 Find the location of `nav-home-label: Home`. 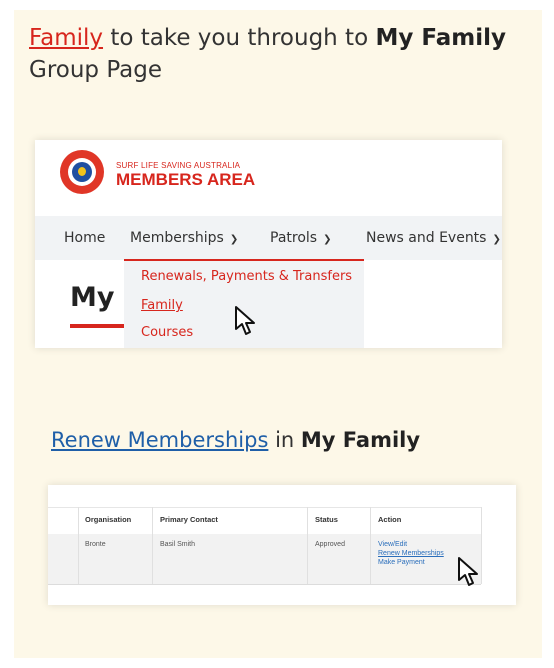

nav-home-label: Home is located at coordinates (85, 238).